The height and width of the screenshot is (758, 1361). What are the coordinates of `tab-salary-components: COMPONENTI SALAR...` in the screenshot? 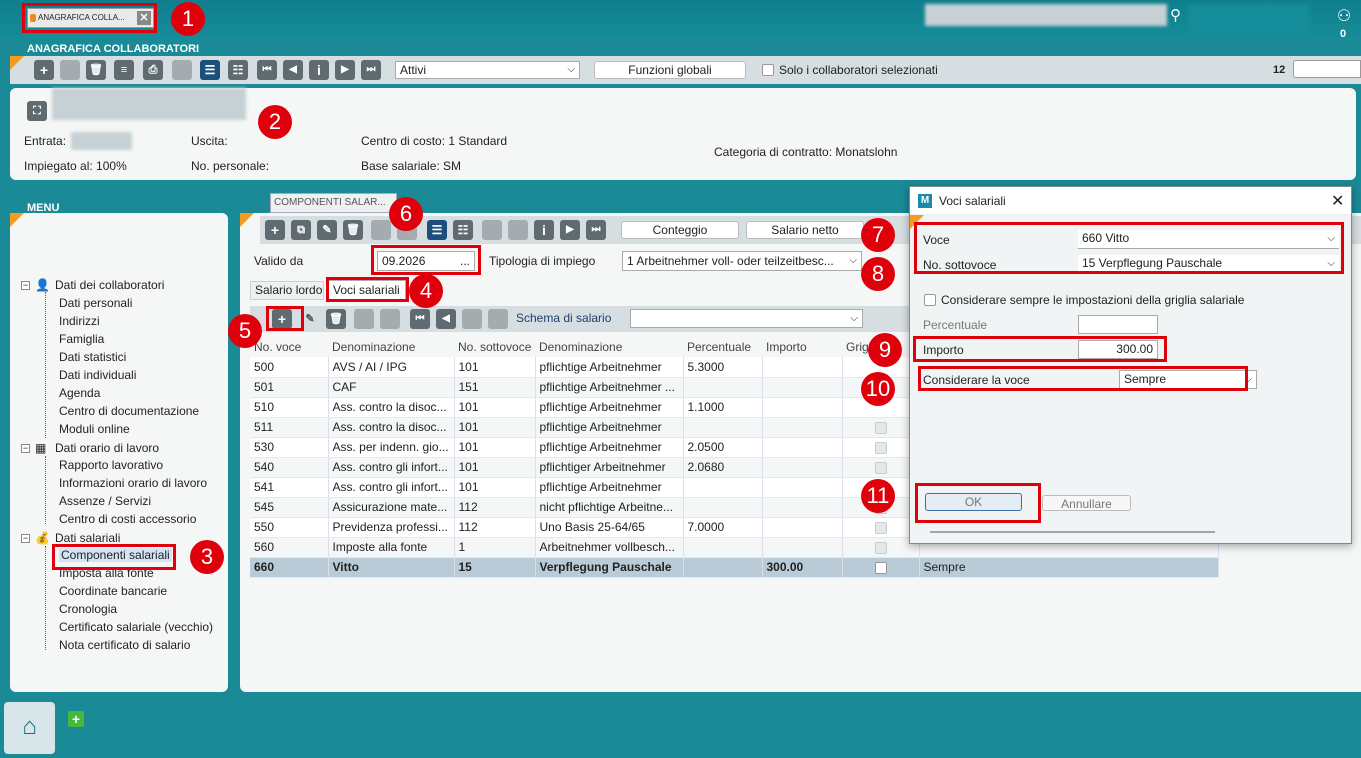 It's located at (333, 203).